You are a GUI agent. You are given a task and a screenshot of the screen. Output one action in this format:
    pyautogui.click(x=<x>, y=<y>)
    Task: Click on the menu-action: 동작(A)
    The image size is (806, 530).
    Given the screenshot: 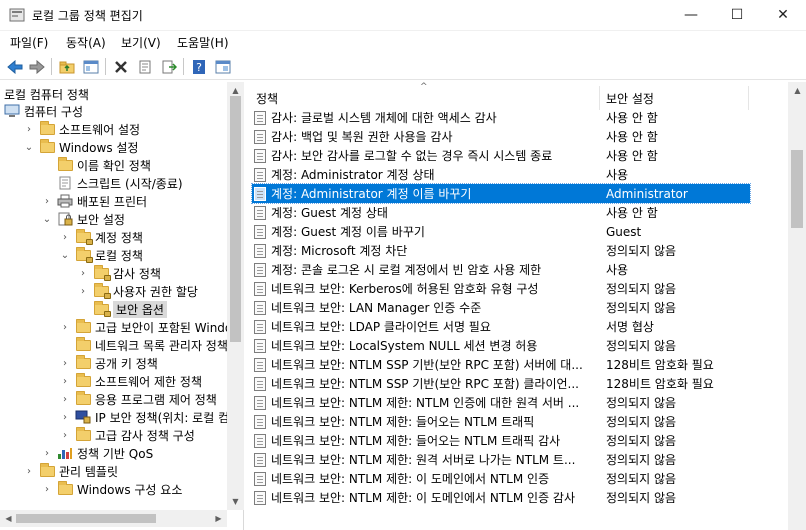 What is the action you would take?
    pyautogui.click(x=86, y=42)
    